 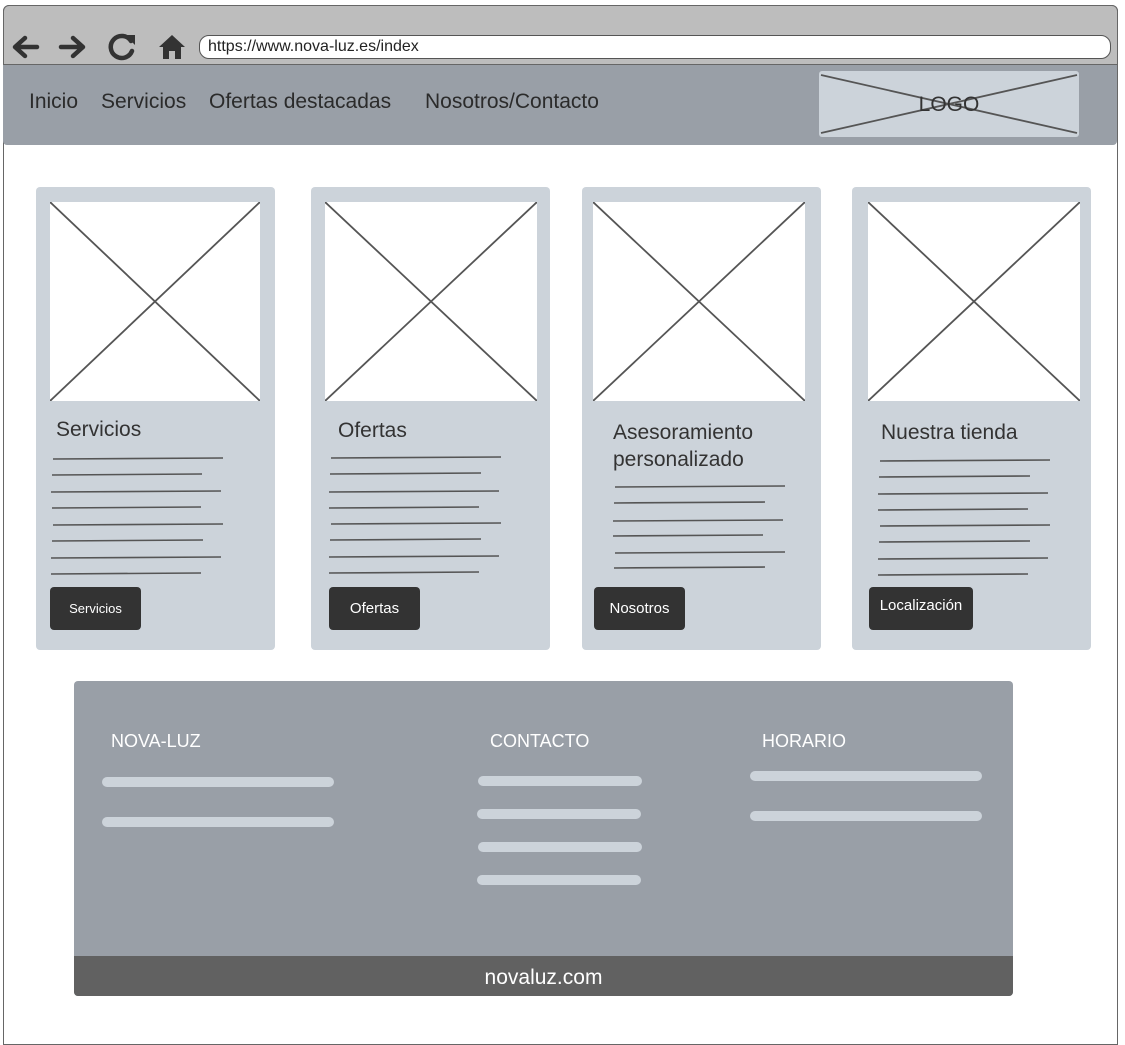 What do you see at coordinates (921, 608) in the screenshot?
I see `localizacion-button: Localización` at bounding box center [921, 608].